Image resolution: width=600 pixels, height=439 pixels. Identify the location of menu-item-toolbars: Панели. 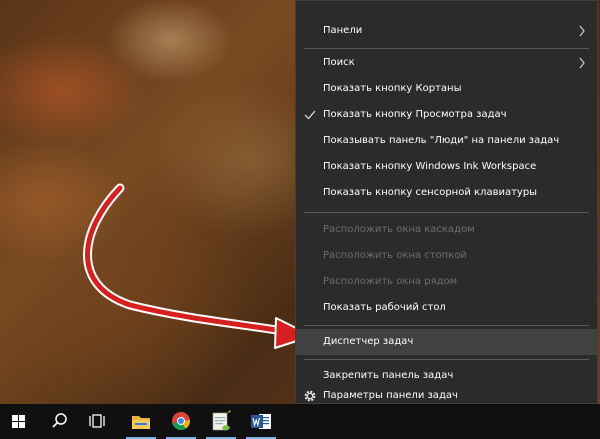
(446, 31).